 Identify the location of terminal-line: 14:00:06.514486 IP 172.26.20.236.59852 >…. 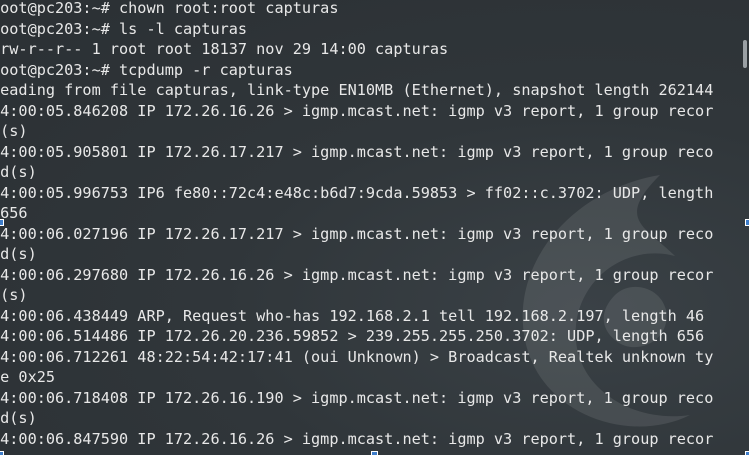
(352, 336).